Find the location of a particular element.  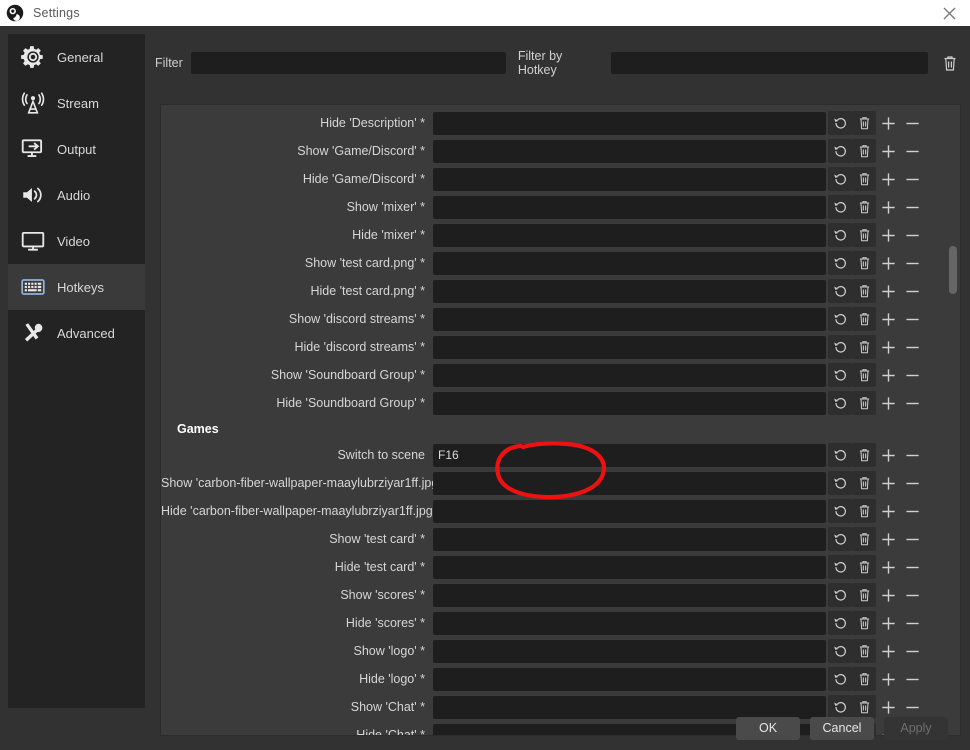

apply-button: Apply is located at coordinates (916, 728).